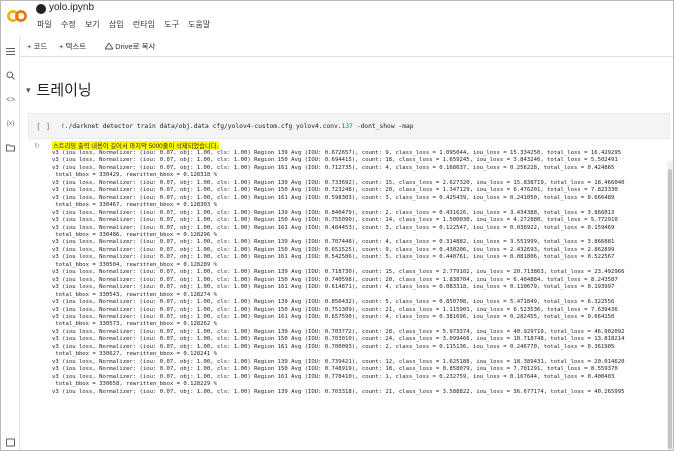 This screenshot has height=451, width=674. What do you see at coordinates (337, 46) in the screenshot?
I see `toolbar: + 코드 + 텍스트 Drive로 복사` at bounding box center [337, 46].